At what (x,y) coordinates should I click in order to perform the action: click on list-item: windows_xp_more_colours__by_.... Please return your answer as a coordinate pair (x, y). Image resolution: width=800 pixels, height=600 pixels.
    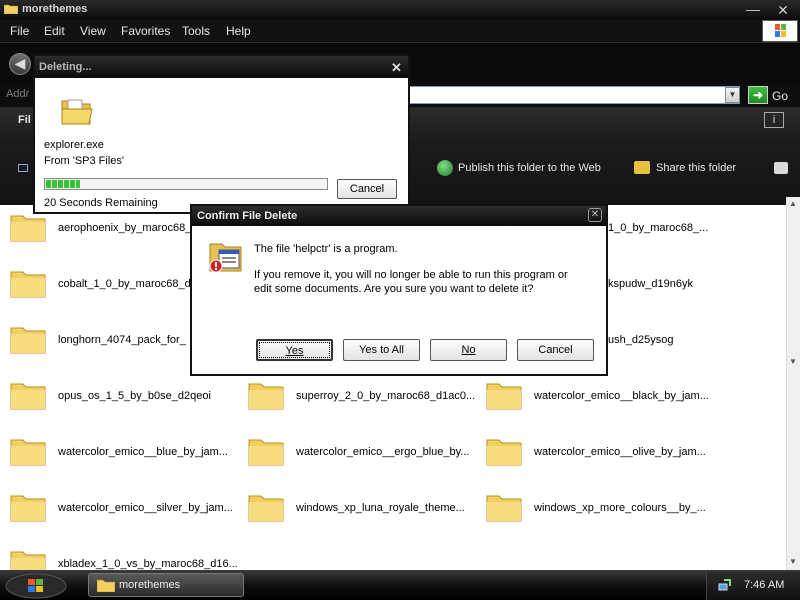
    Looking at the image, I should click on (601, 510).